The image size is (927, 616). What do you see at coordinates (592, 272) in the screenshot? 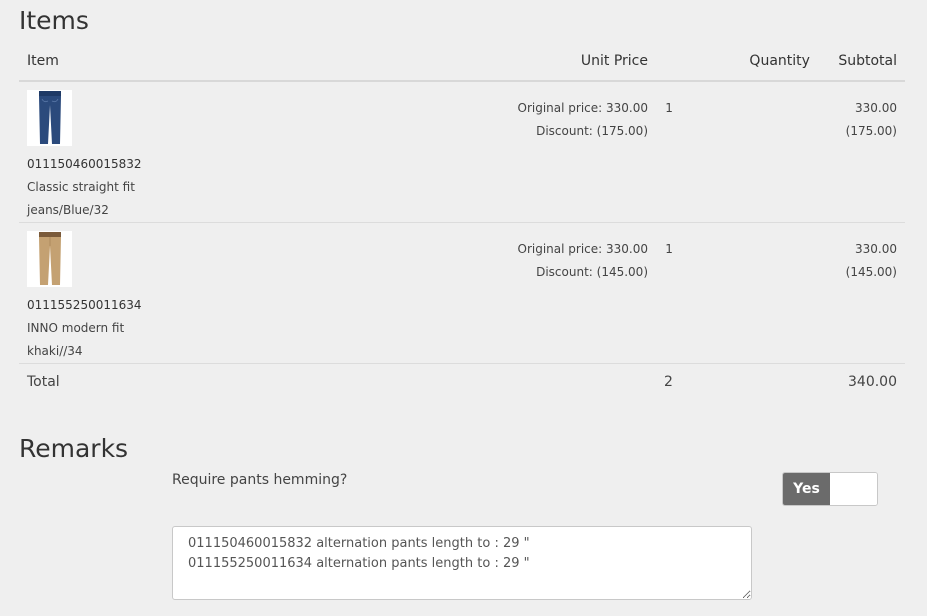
I see `discount: Discount: (145.00)` at bounding box center [592, 272].